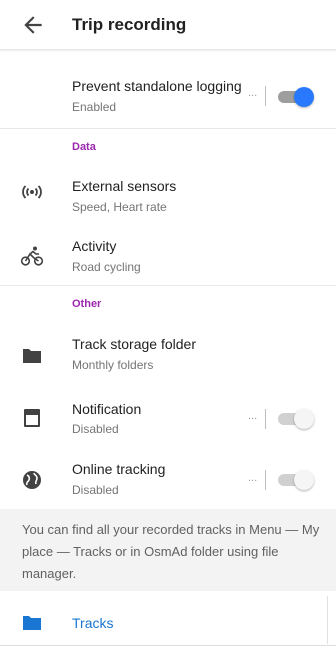 This screenshot has width=336, height=660. What do you see at coordinates (33, 25) in the screenshot?
I see `back-arrow-icon` at bounding box center [33, 25].